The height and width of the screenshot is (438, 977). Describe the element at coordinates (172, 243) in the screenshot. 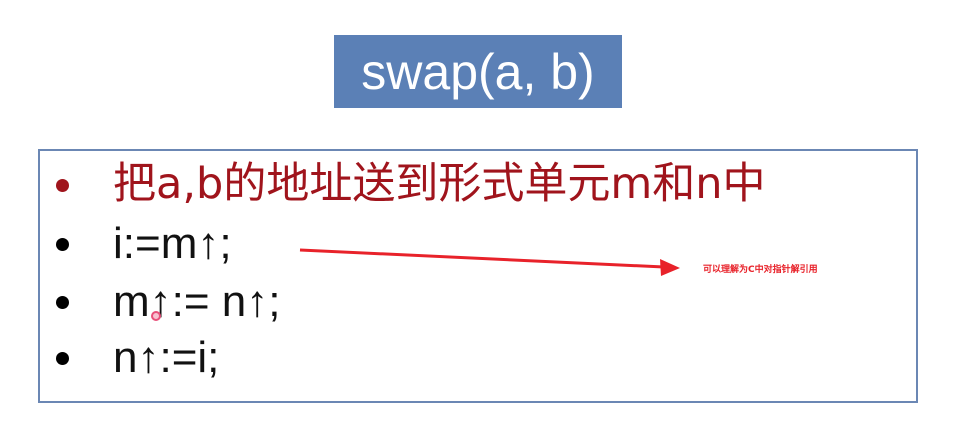

I see `bullet-text-2: i:=m↑;` at that location.